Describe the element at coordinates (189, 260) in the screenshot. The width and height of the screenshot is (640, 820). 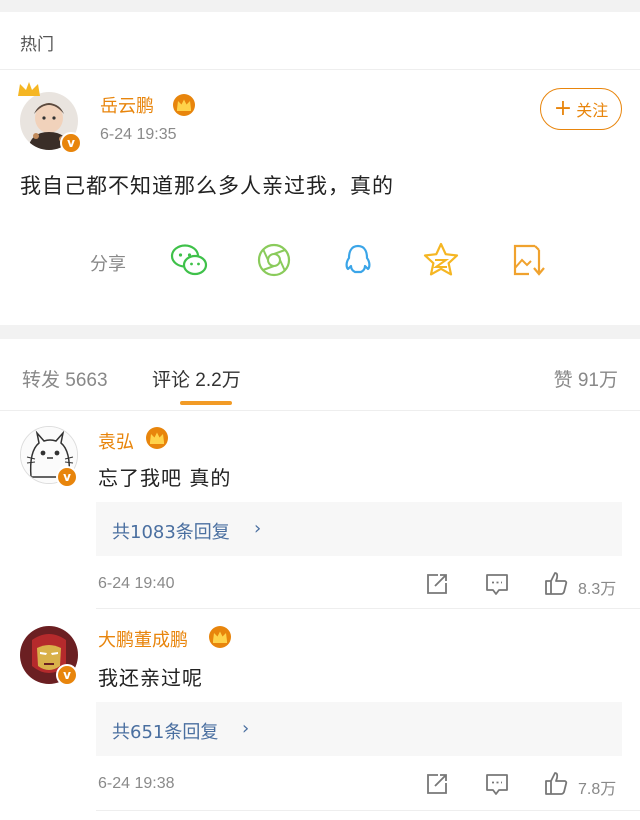
I see `wechat-icon` at that location.